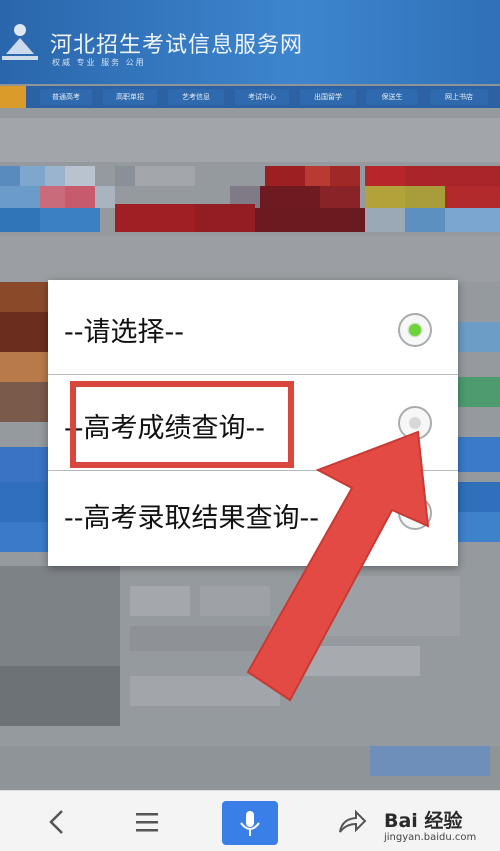 The width and height of the screenshot is (500, 851). What do you see at coordinates (392, 97) in the screenshot?
I see `nav-item-baosong: 保送生` at bounding box center [392, 97].